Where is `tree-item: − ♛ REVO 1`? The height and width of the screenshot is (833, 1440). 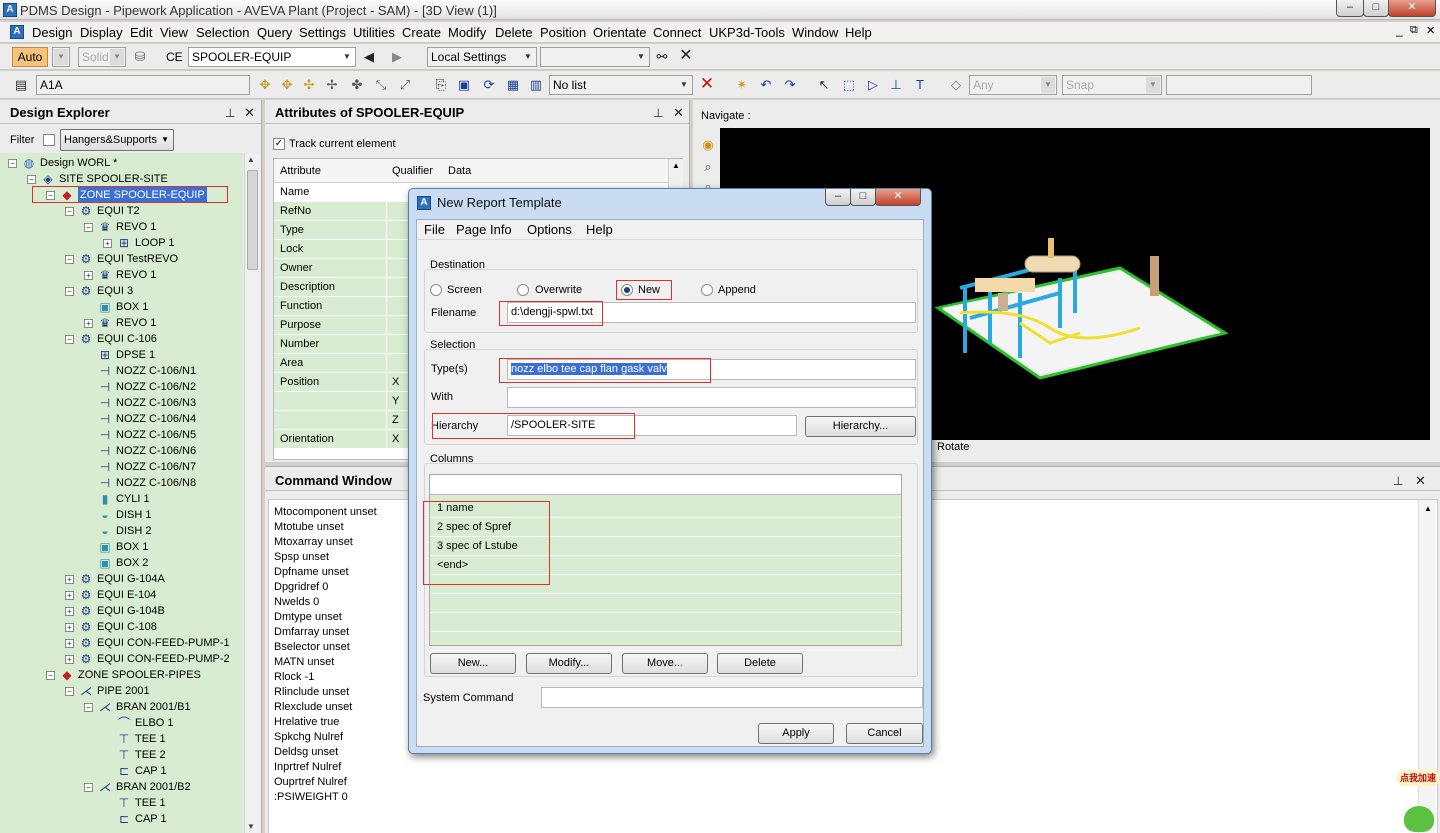
tree-item: − ♛ REVO 1 is located at coordinates (121, 227).